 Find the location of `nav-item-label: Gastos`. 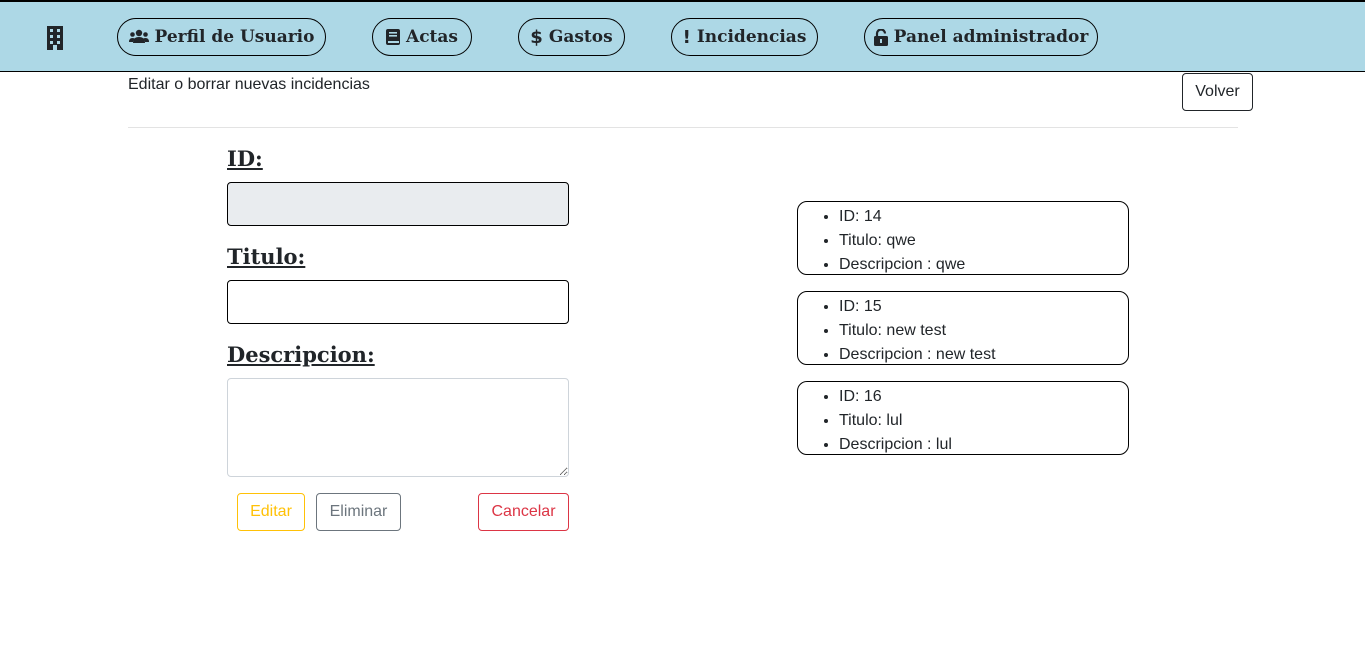

nav-item-label: Gastos is located at coordinates (580, 37).